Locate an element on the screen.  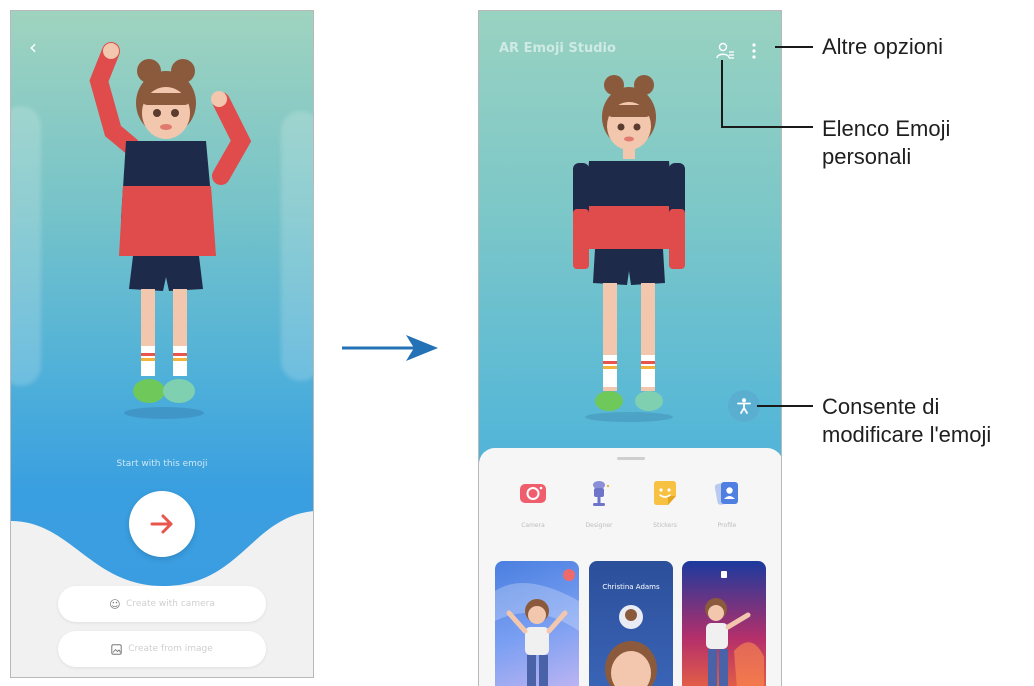
face-icon: ☺ is located at coordinates (115, 604).